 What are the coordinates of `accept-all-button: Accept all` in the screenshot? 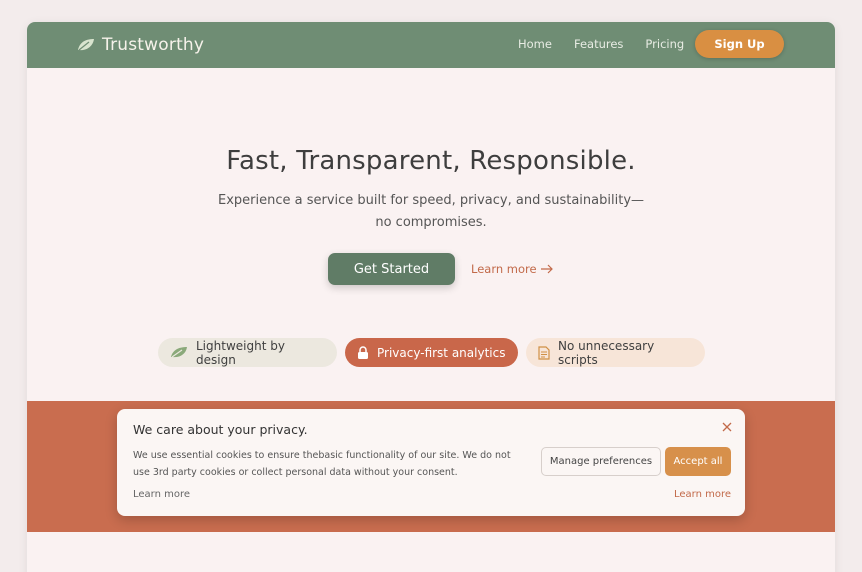 It's located at (698, 461).